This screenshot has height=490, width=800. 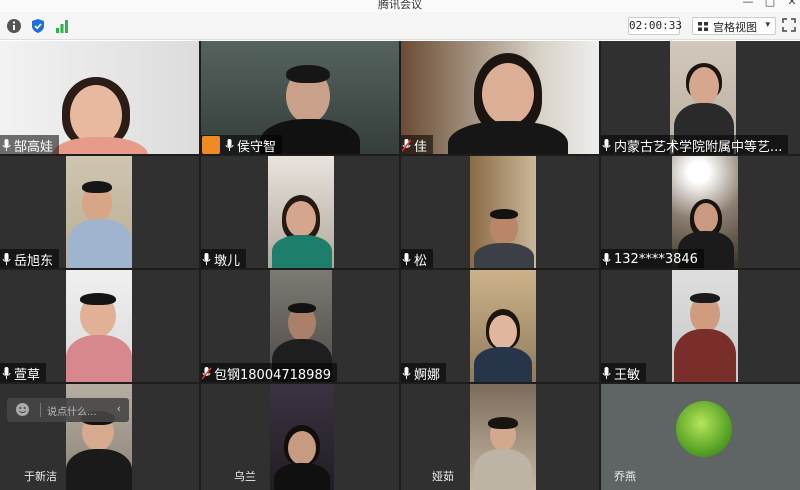 What do you see at coordinates (34, 147) in the screenshot?
I see `participant-name: 郜高娃` at bounding box center [34, 147].